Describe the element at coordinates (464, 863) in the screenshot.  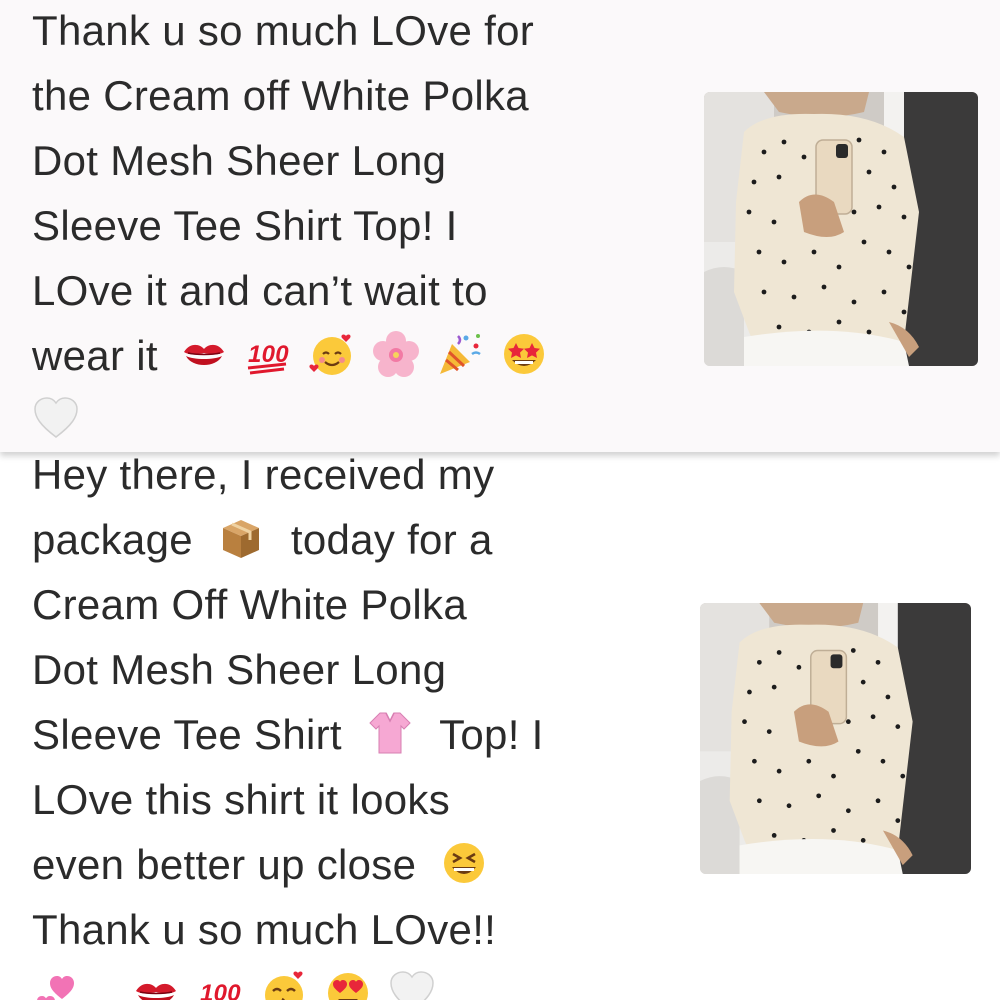
I see `grinning-squinting-face-icon` at that location.